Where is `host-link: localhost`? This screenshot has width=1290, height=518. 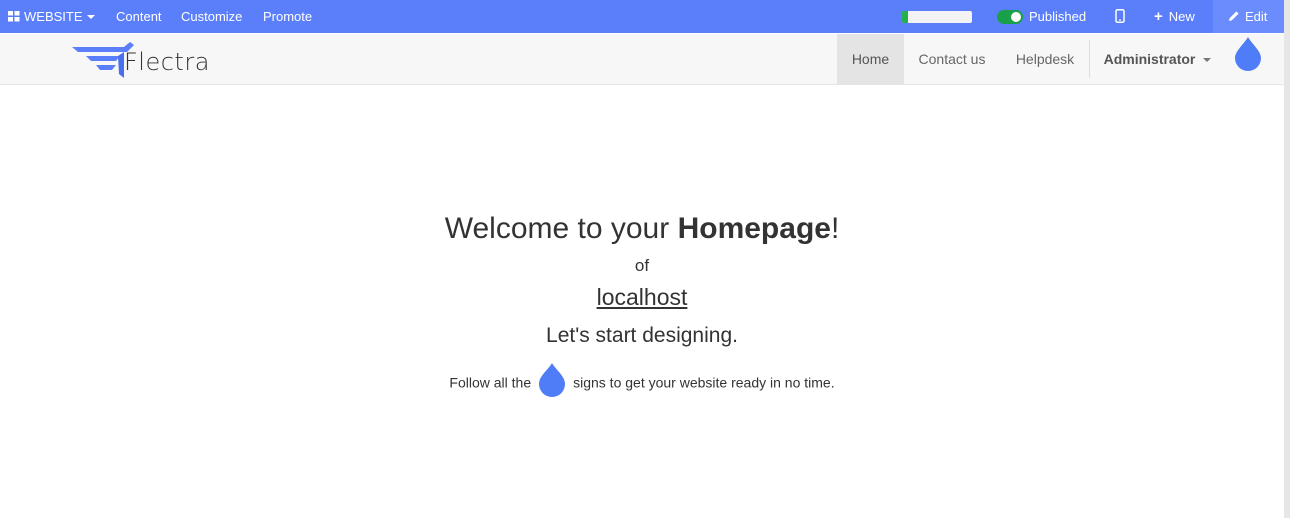
host-link: localhost is located at coordinates (642, 297).